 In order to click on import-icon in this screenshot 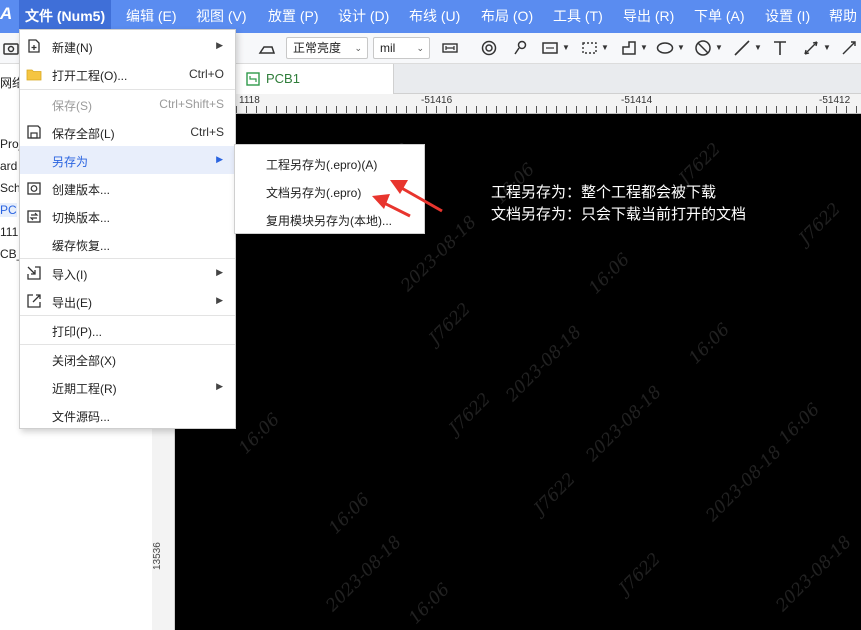, I will do `click(34, 273)`.